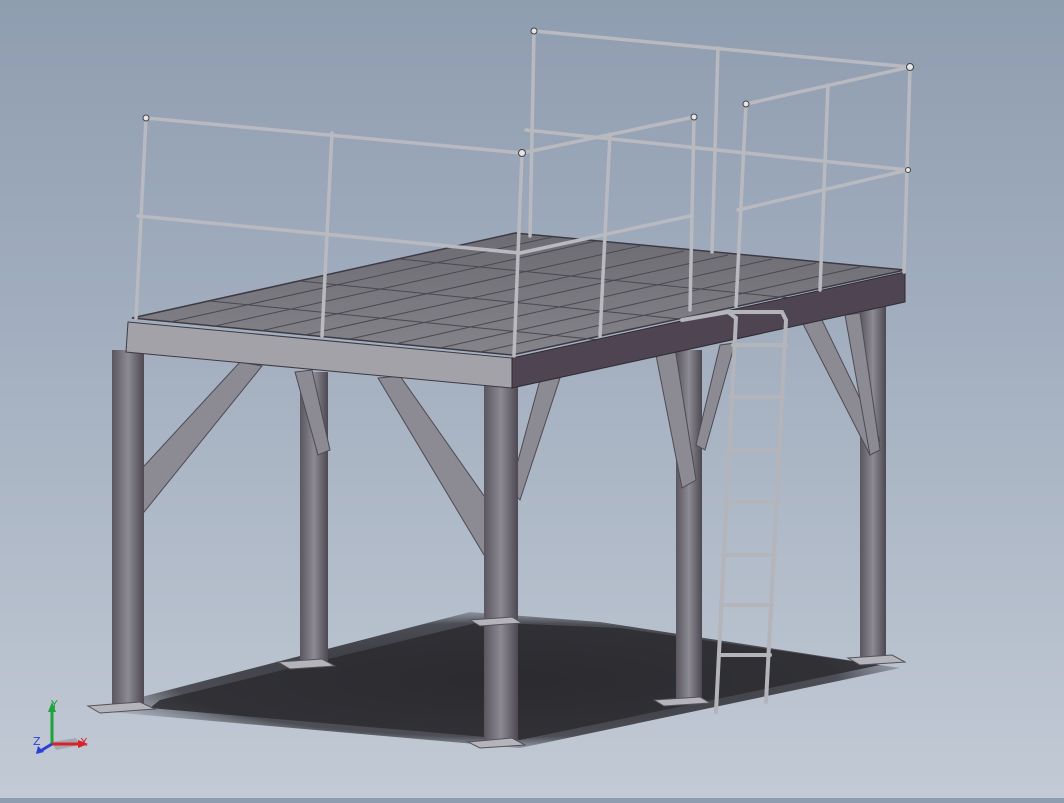 The width and height of the screenshot is (1064, 803). Describe the element at coordinates (47, 747) in the screenshot. I see `z-axis-icon` at that location.